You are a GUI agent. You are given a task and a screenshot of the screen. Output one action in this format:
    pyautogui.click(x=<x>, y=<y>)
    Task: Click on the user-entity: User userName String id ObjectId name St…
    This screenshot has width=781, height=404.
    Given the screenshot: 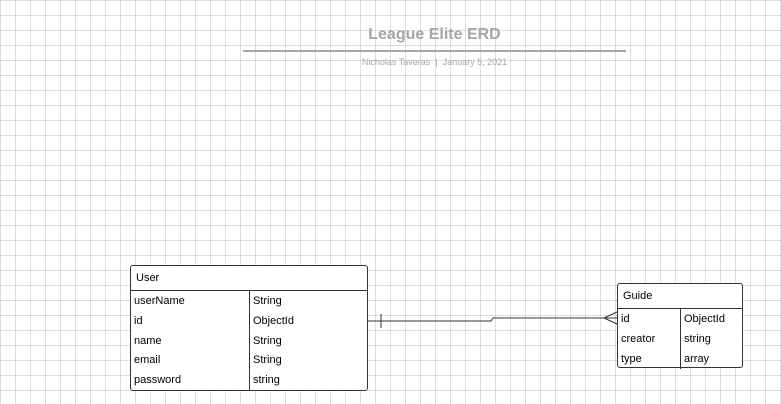 What is the action you would take?
    pyautogui.click(x=249, y=328)
    